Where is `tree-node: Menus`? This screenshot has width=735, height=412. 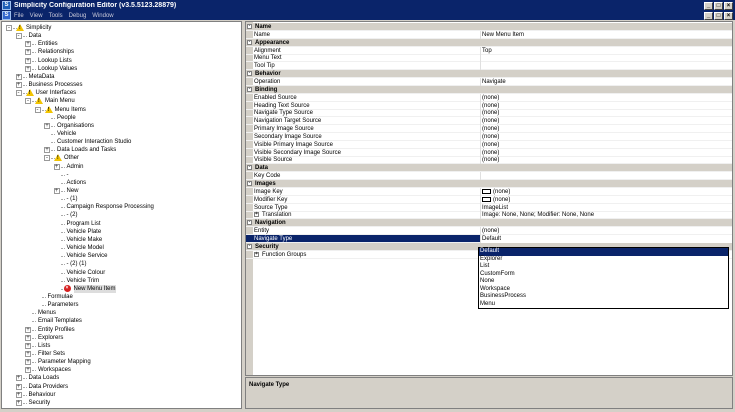 tree-node: Menus is located at coordinates (121, 313).